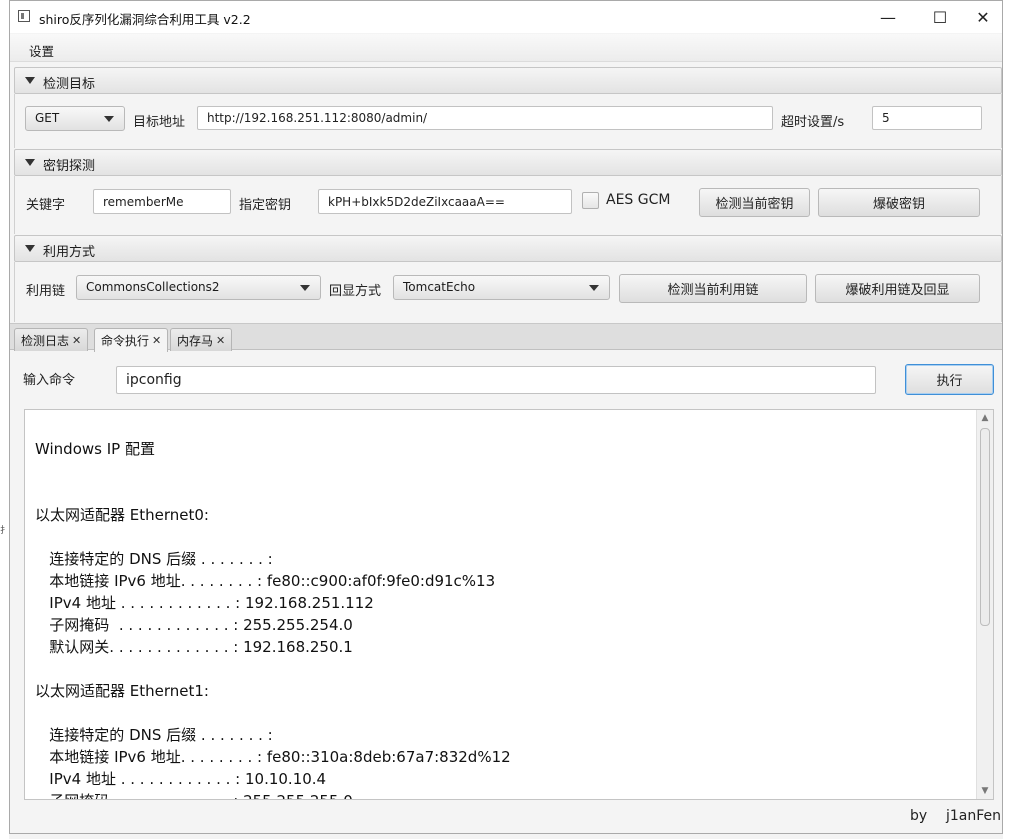 This screenshot has width=1016, height=839. I want to click on section-key-header: 密钥探测, so click(508, 162).